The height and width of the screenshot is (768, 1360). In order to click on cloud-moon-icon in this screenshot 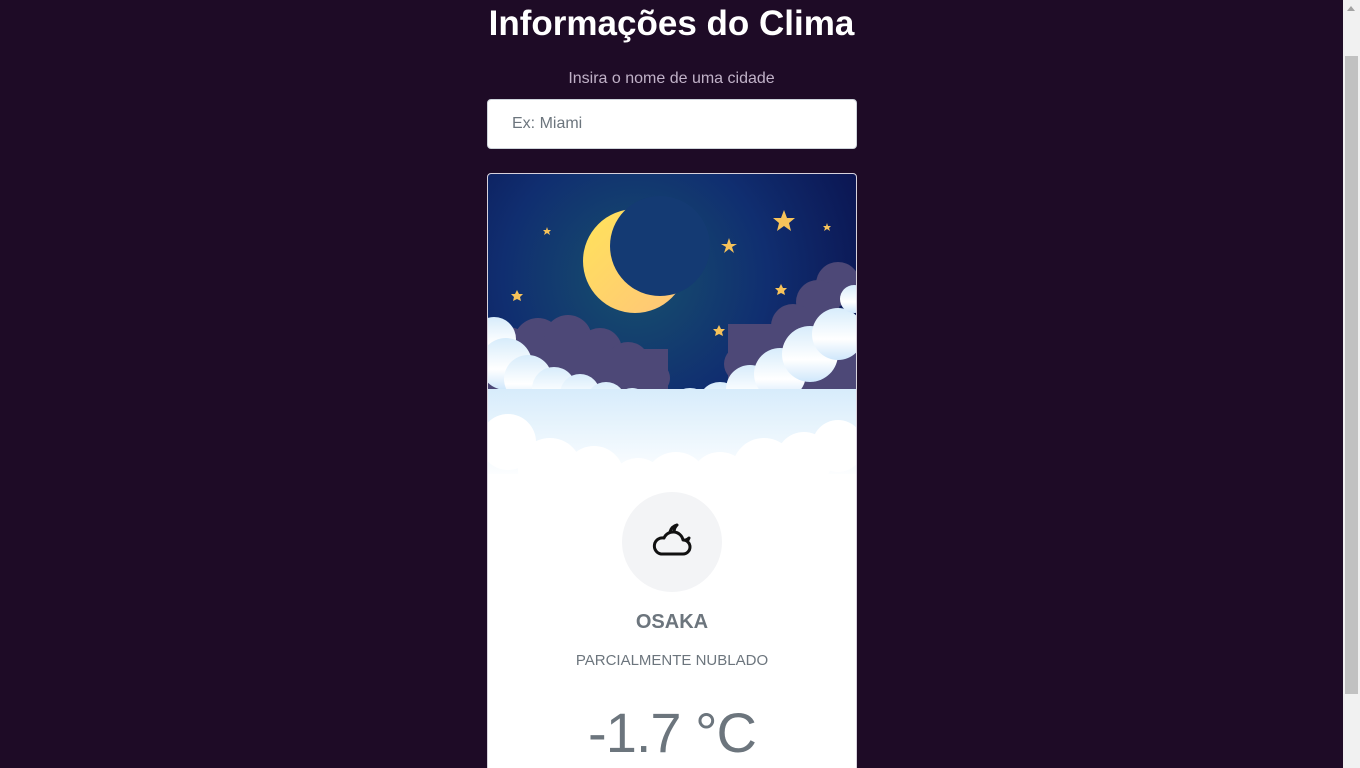, I will do `click(672, 539)`.